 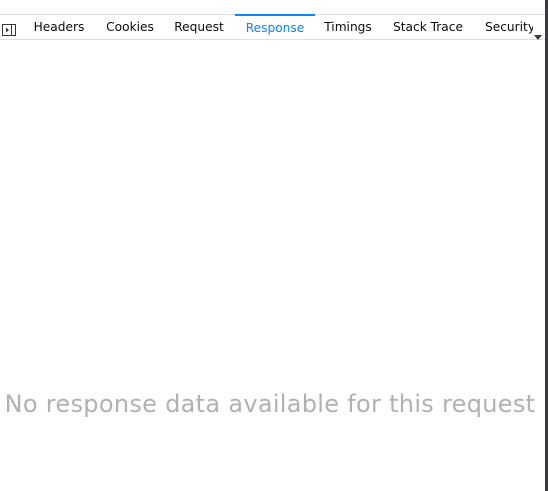 I want to click on sidebar-toggle-icon, so click(x=9, y=28).